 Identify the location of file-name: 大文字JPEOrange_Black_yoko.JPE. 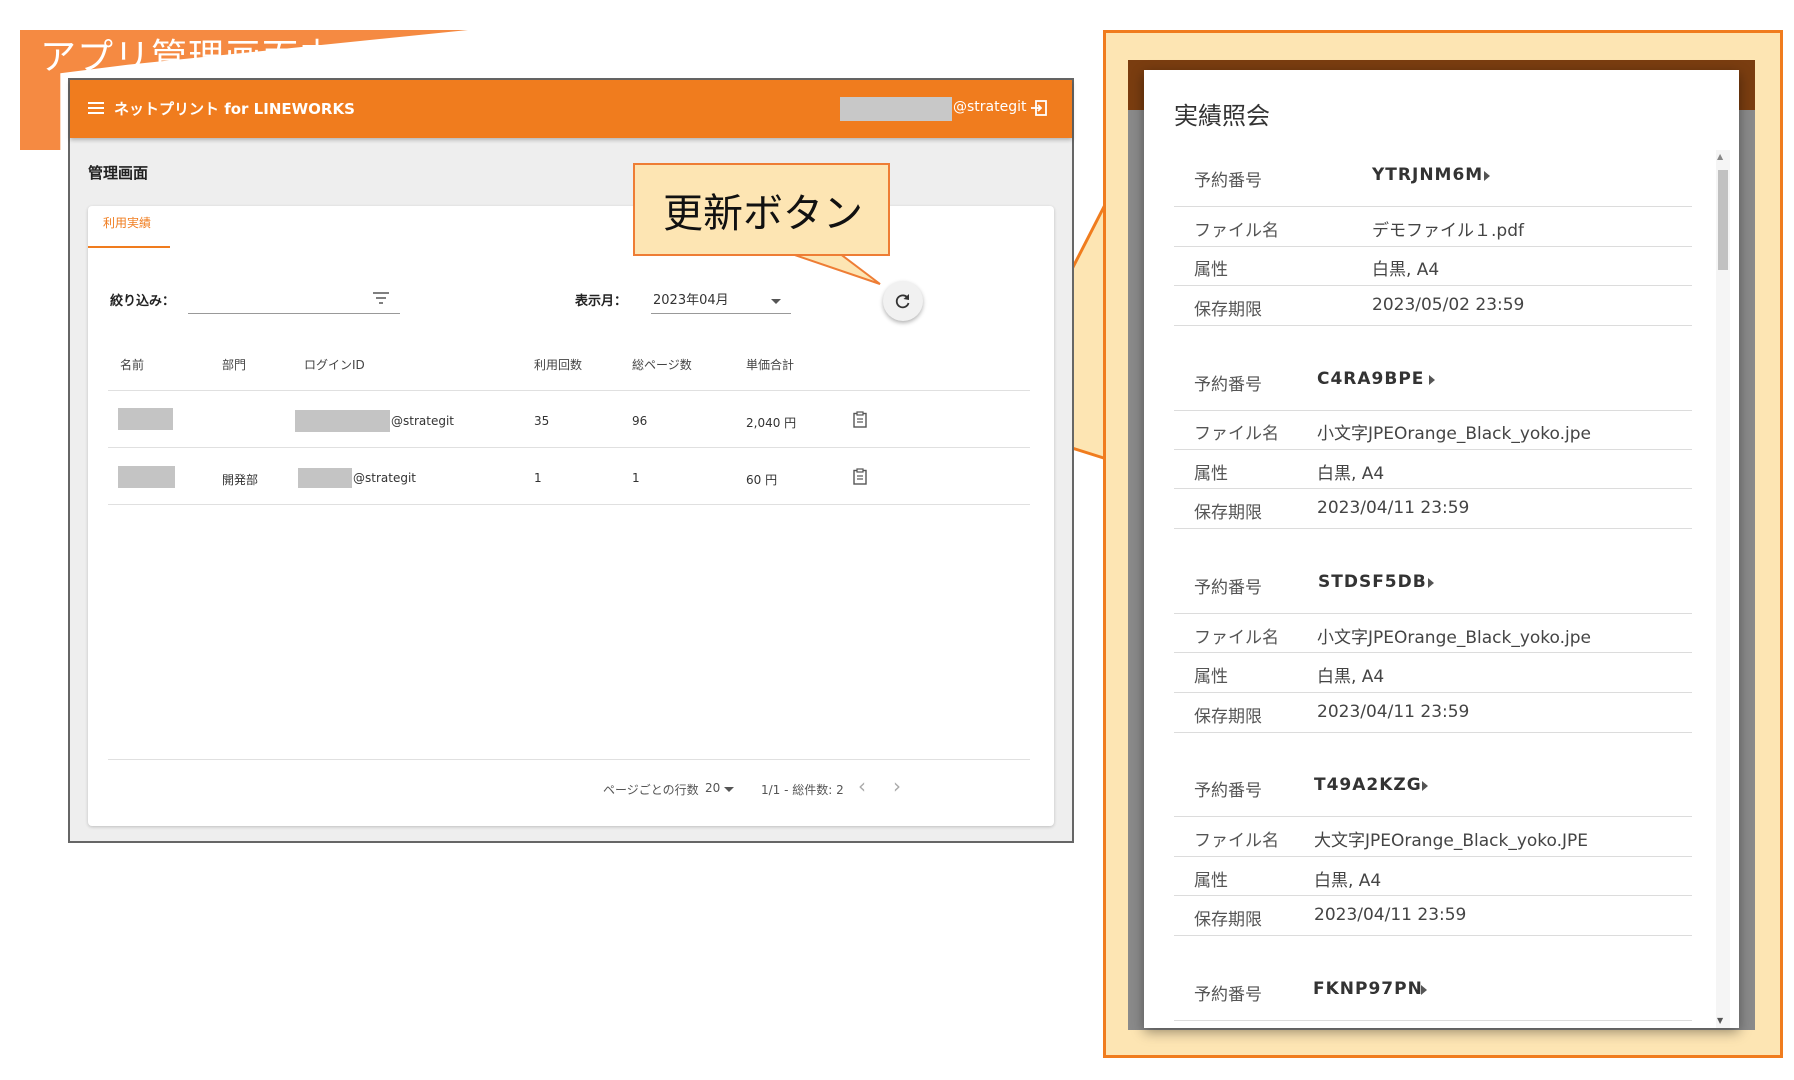
(1451, 841).